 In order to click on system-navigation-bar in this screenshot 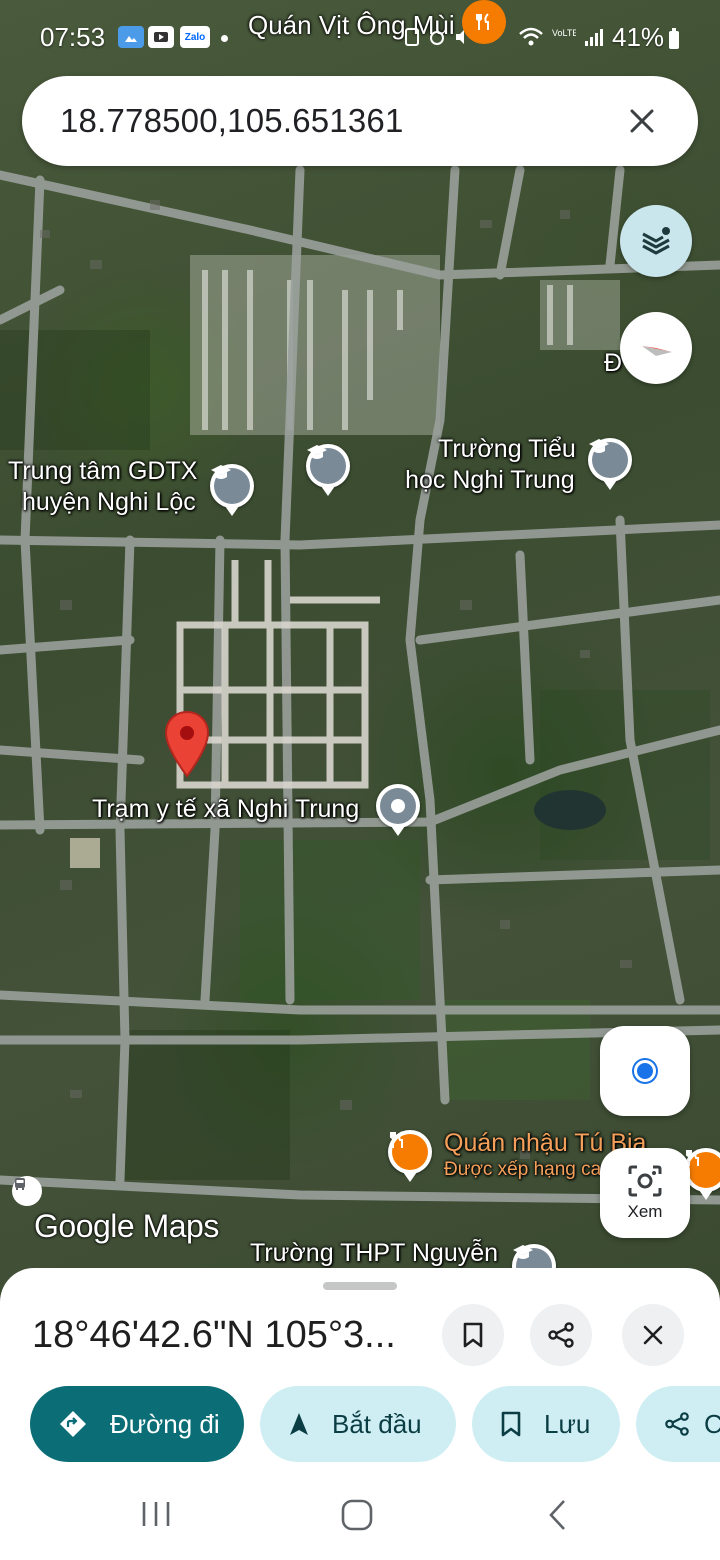, I will do `click(360, 1515)`.